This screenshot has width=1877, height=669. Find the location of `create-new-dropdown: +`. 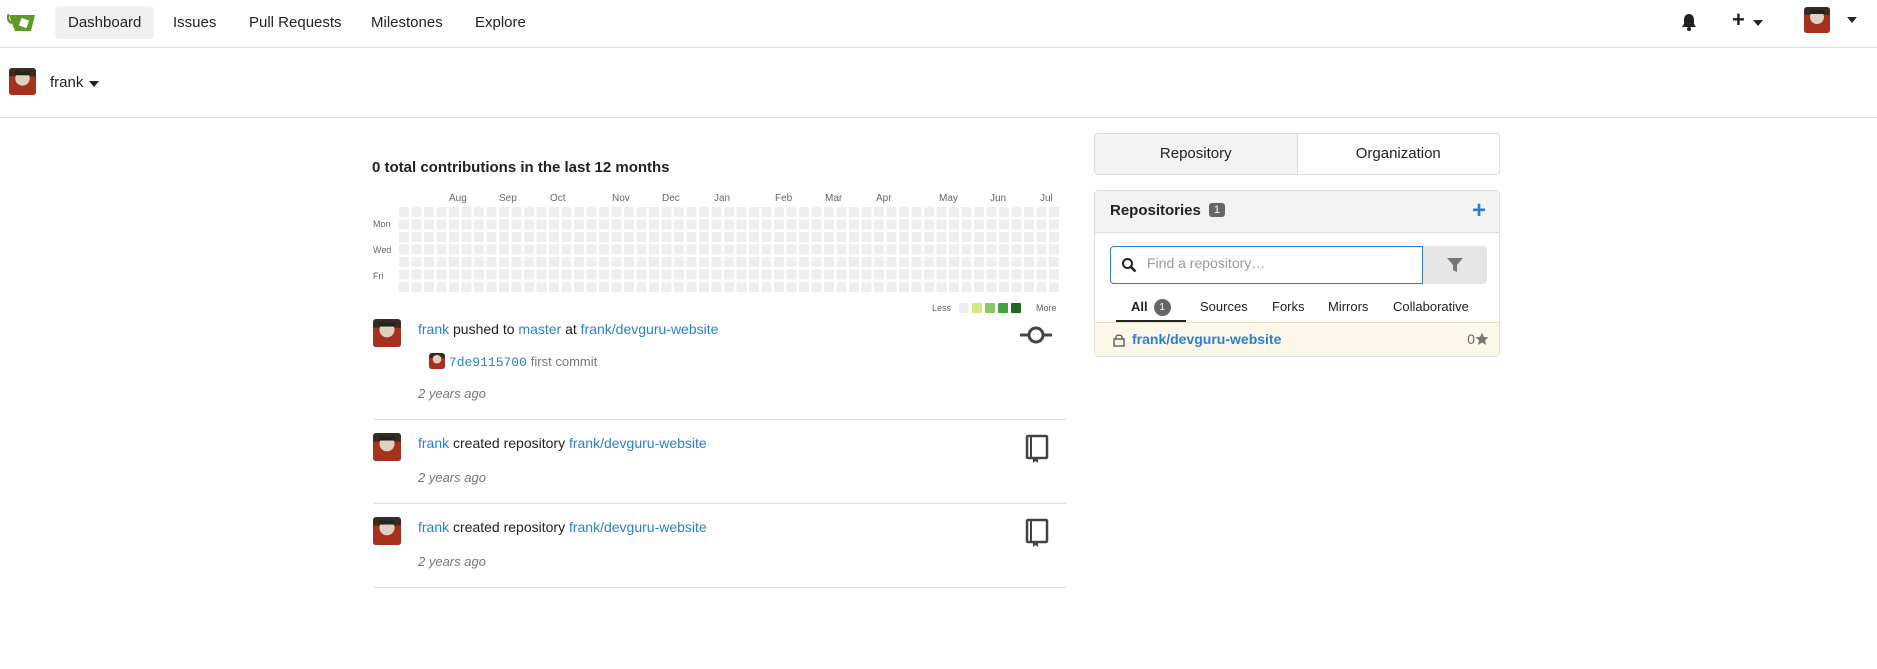

create-new-dropdown: + is located at coordinates (1747, 20).